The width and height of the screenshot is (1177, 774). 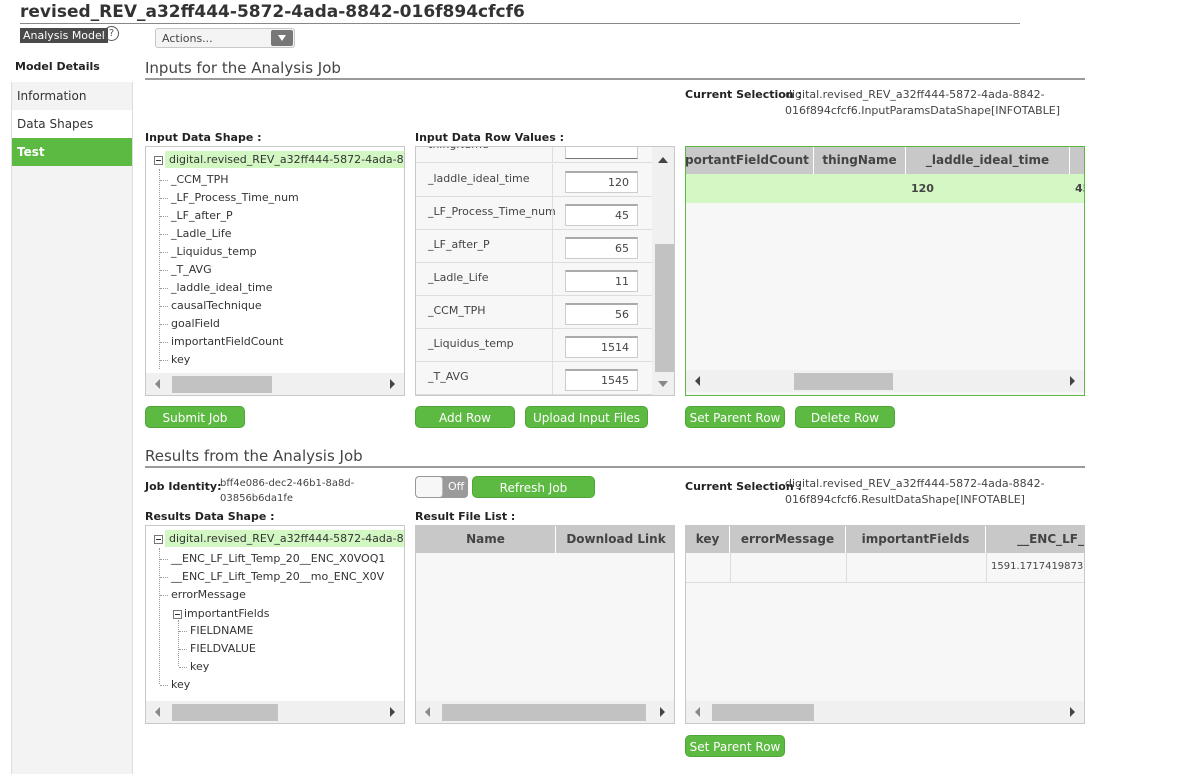 What do you see at coordinates (735, 746) in the screenshot?
I see `result-set-parent-row-button: Set Parent Row` at bounding box center [735, 746].